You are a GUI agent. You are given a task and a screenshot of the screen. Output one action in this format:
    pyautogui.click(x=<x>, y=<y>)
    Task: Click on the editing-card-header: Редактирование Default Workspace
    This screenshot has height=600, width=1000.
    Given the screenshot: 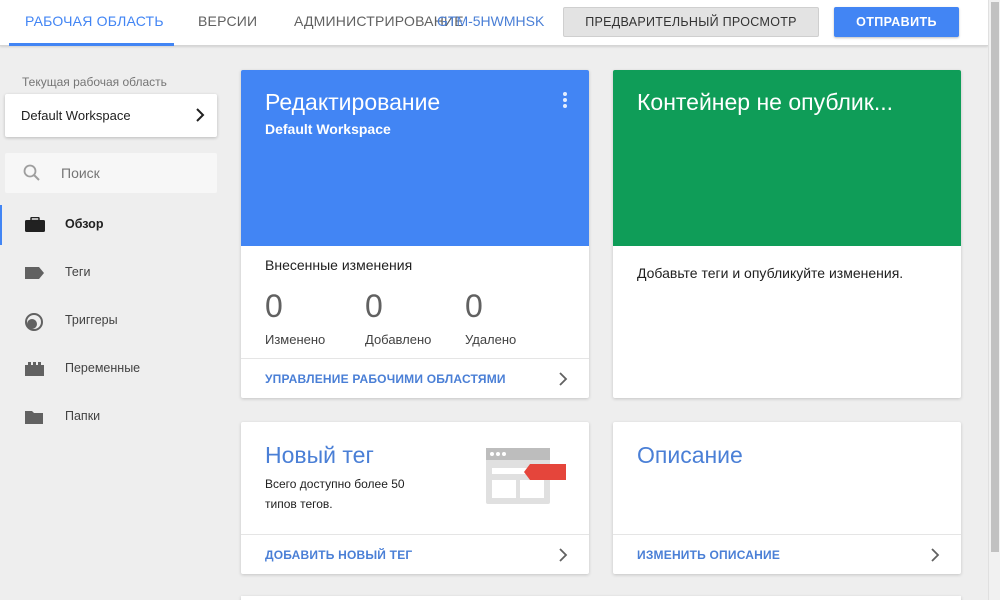 What is the action you would take?
    pyautogui.click(x=415, y=158)
    